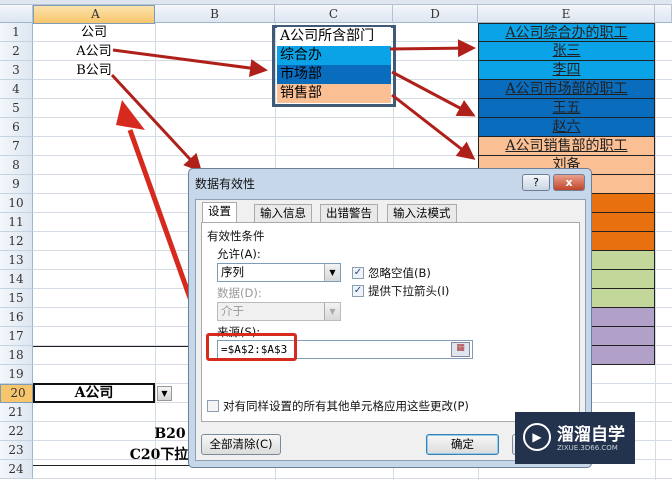 This screenshot has width=672, height=480. What do you see at coordinates (283, 213) in the screenshot?
I see `tab-input-message: 输入信息` at bounding box center [283, 213].